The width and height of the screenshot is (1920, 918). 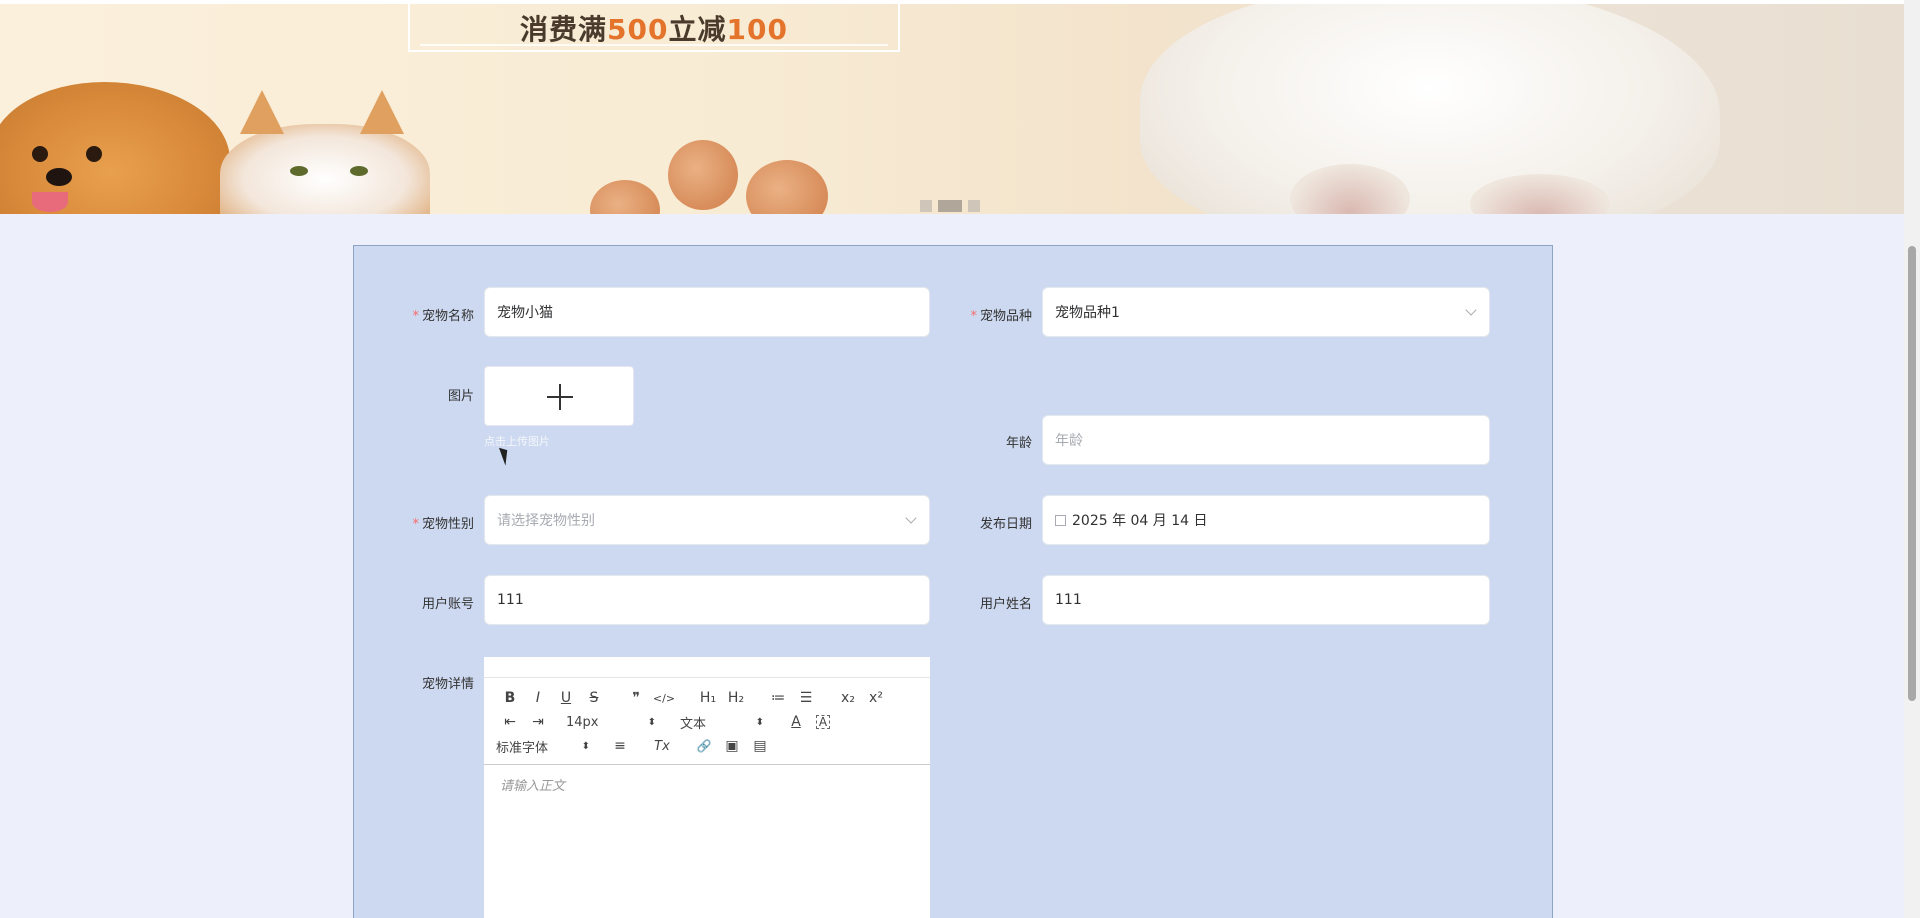 I want to click on promo-frame: 消费满500立减100, so click(x=654, y=28).